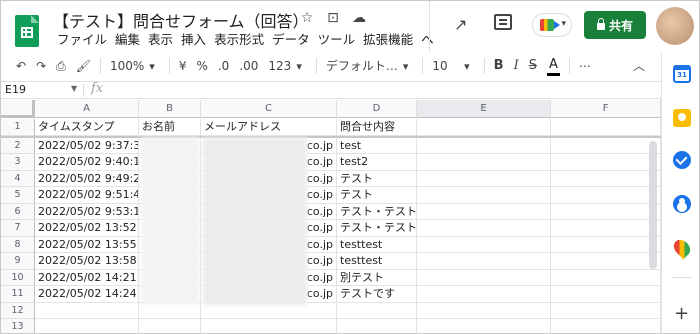 The height and width of the screenshot is (334, 700). What do you see at coordinates (183, 66) in the screenshot?
I see `currency-format-button: ¥` at bounding box center [183, 66].